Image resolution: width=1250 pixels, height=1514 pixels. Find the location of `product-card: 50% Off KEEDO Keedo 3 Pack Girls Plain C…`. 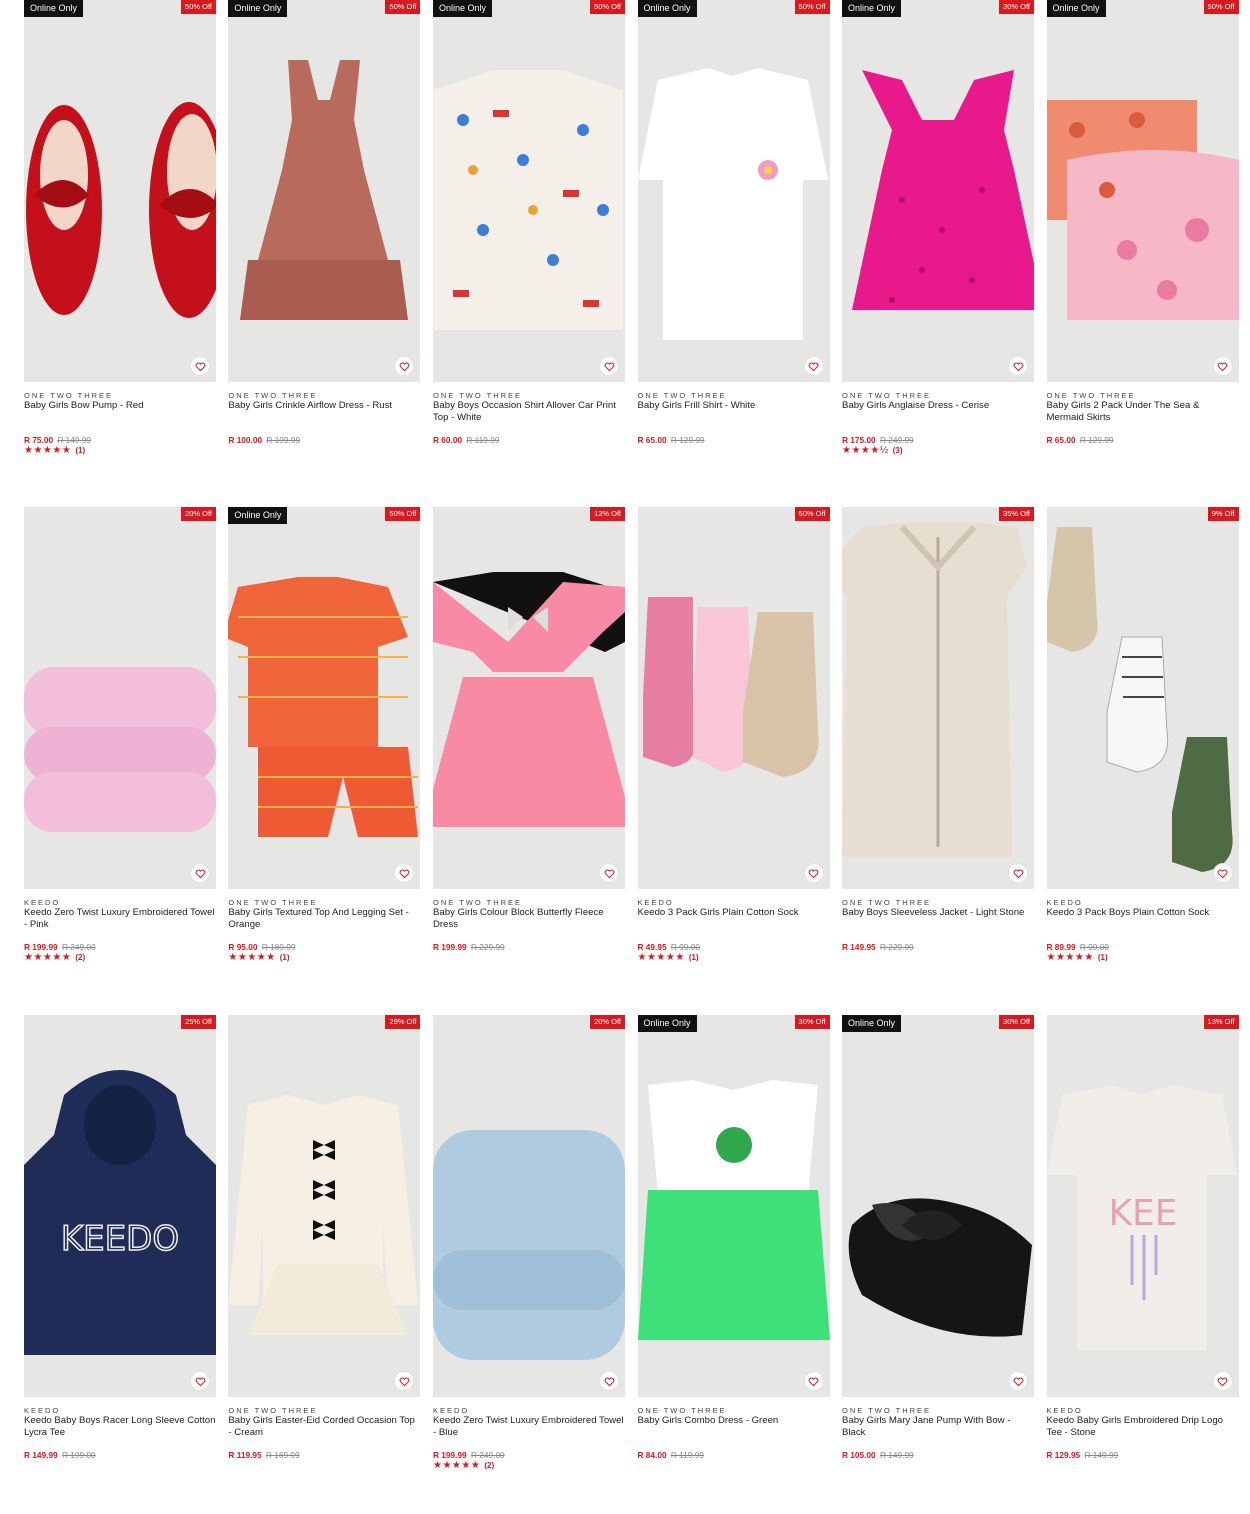

product-card: 50% Off KEEDO Keedo 3 Pack Girls Plain C… is located at coordinates (733, 747).